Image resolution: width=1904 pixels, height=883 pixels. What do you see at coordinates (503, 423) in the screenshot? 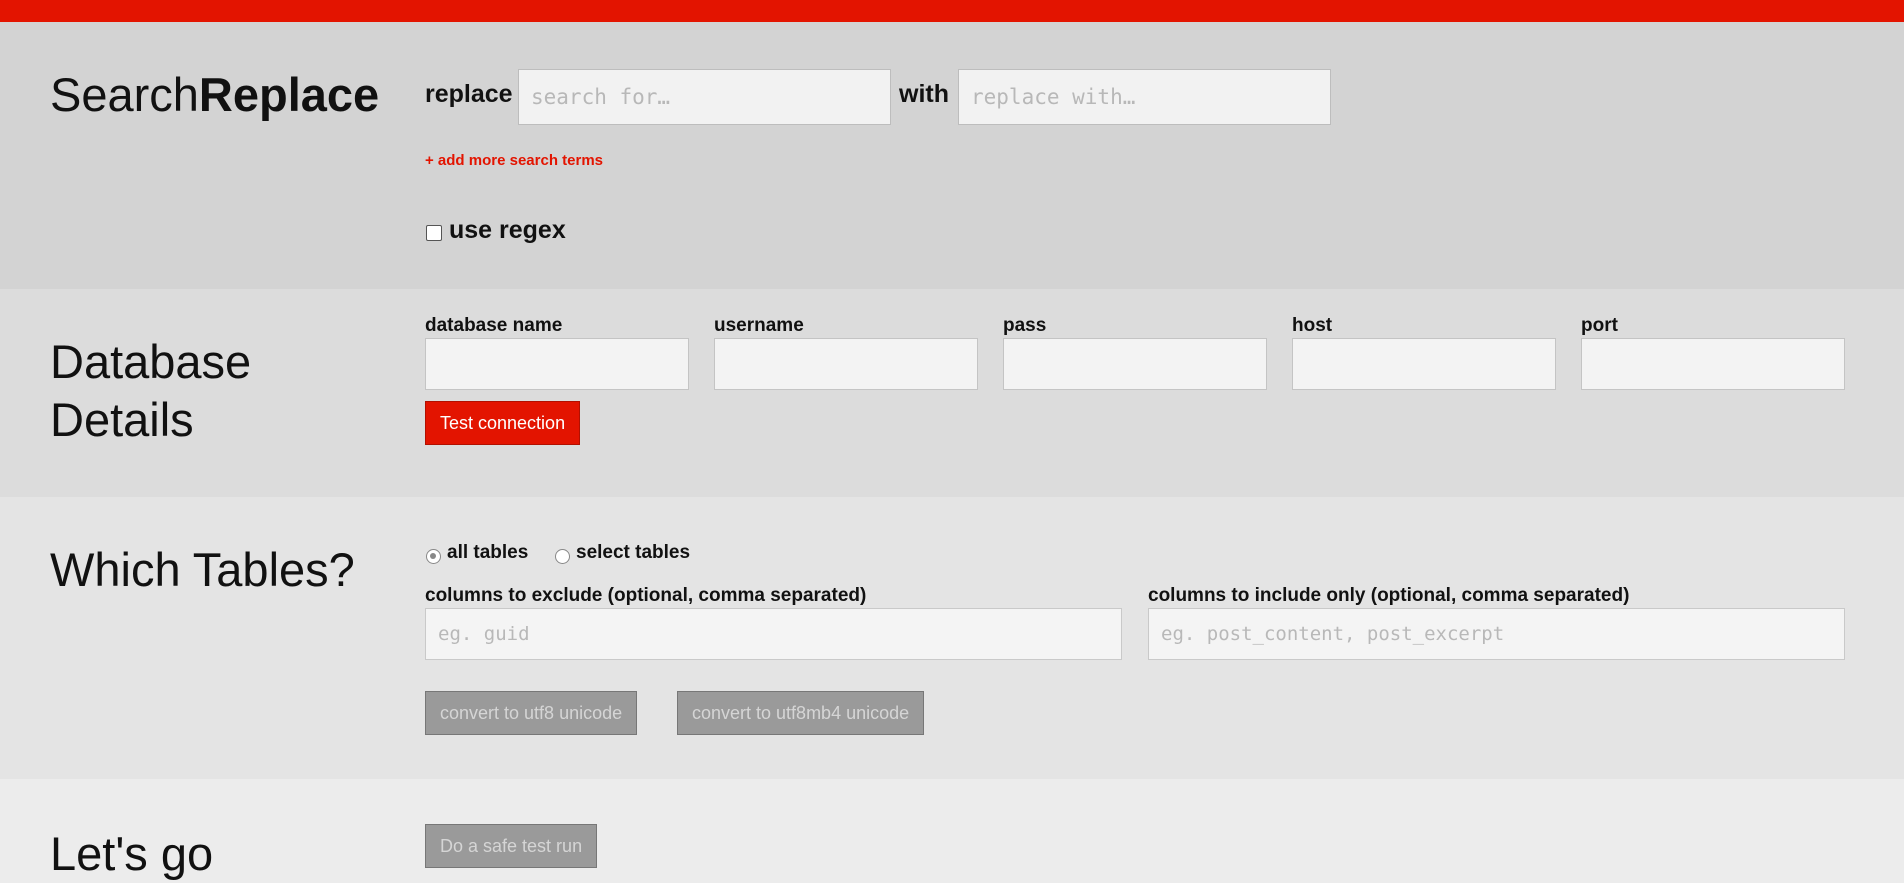
I see `test-connection-button: Test connection` at bounding box center [503, 423].